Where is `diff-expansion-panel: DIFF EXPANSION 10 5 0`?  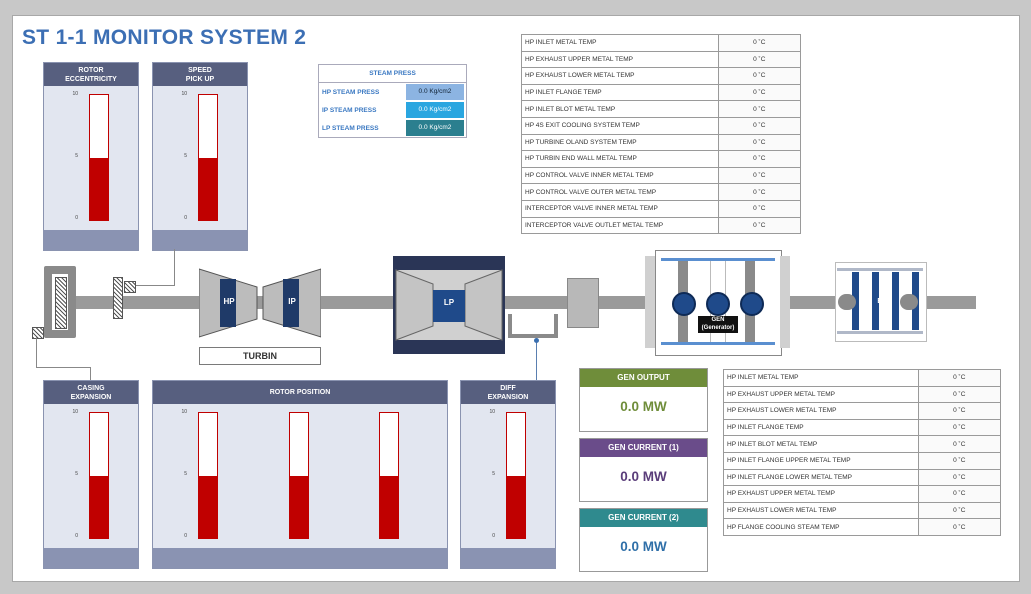
diff-expansion-panel: DIFF EXPANSION 10 5 0 is located at coordinates (508, 474).